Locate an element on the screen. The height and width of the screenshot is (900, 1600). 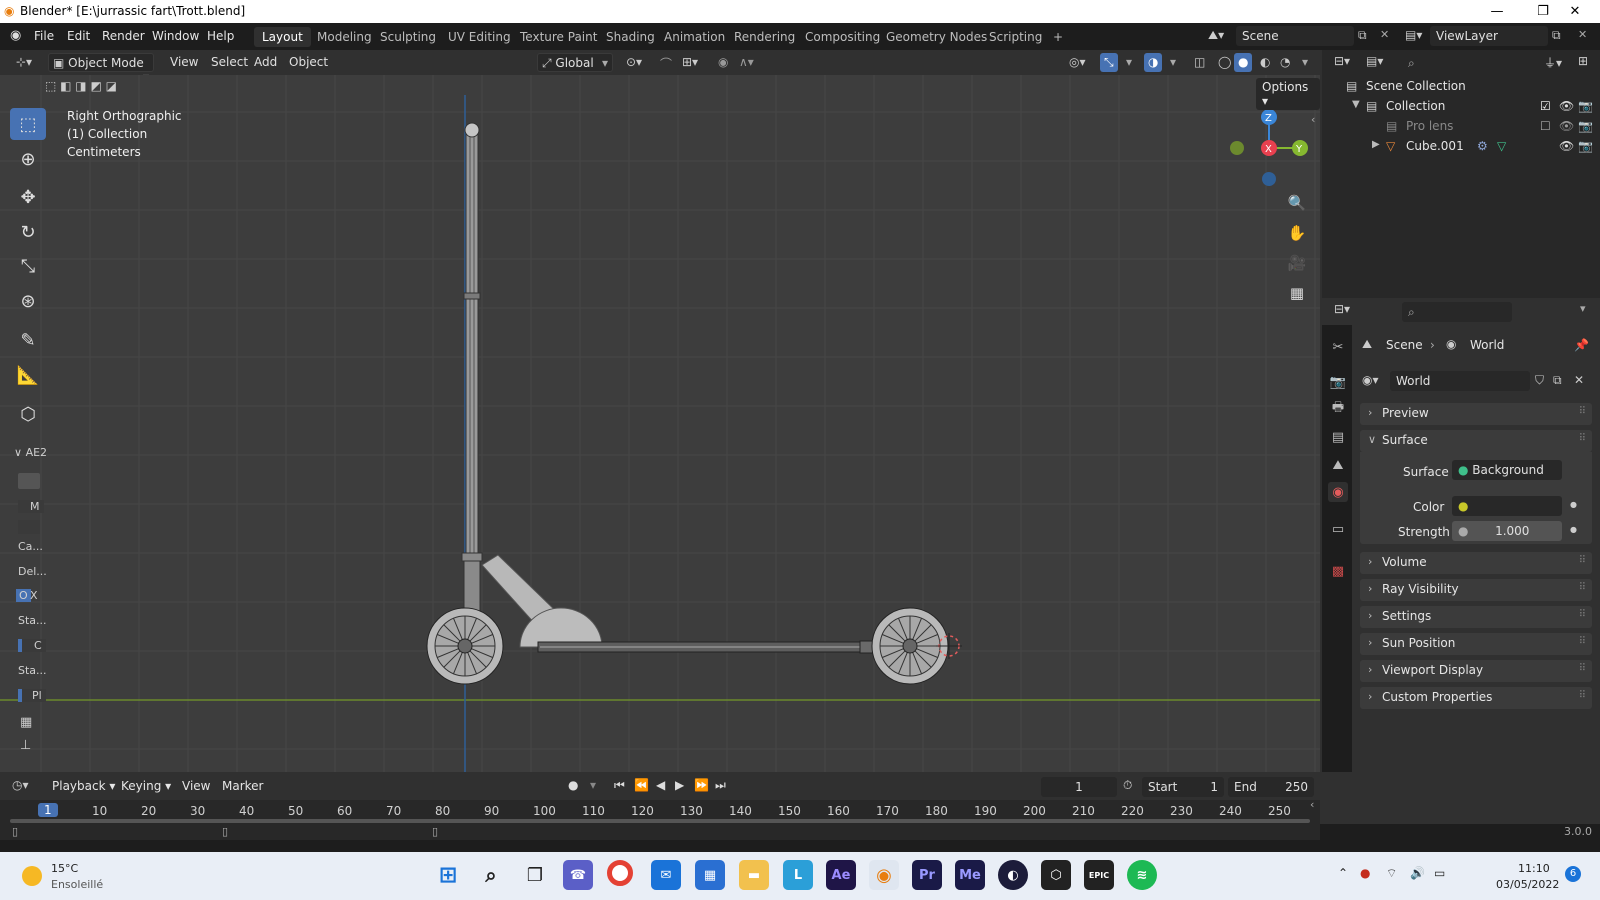
menu-file: File is located at coordinates (44, 36).